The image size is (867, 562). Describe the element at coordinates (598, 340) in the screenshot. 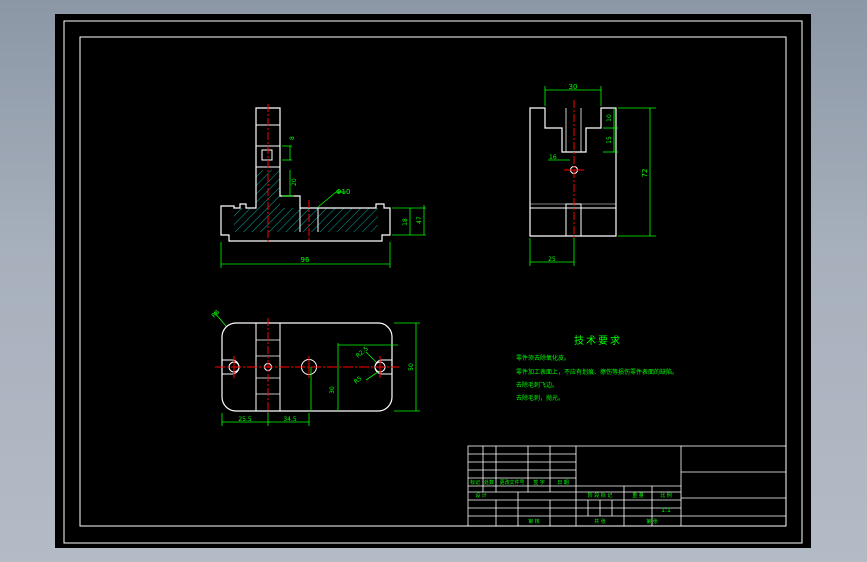

I see `tech-requirements-title: 技术要求` at that location.